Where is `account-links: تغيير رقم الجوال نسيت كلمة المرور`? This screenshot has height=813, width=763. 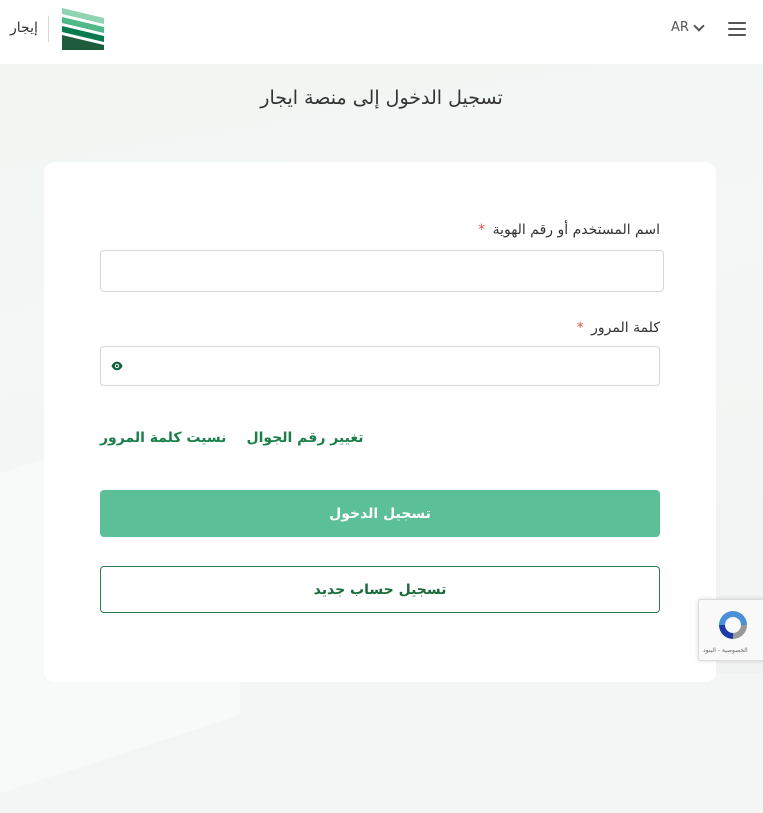 account-links: تغيير رقم الجوال نسيت كلمة المرور is located at coordinates (232, 438).